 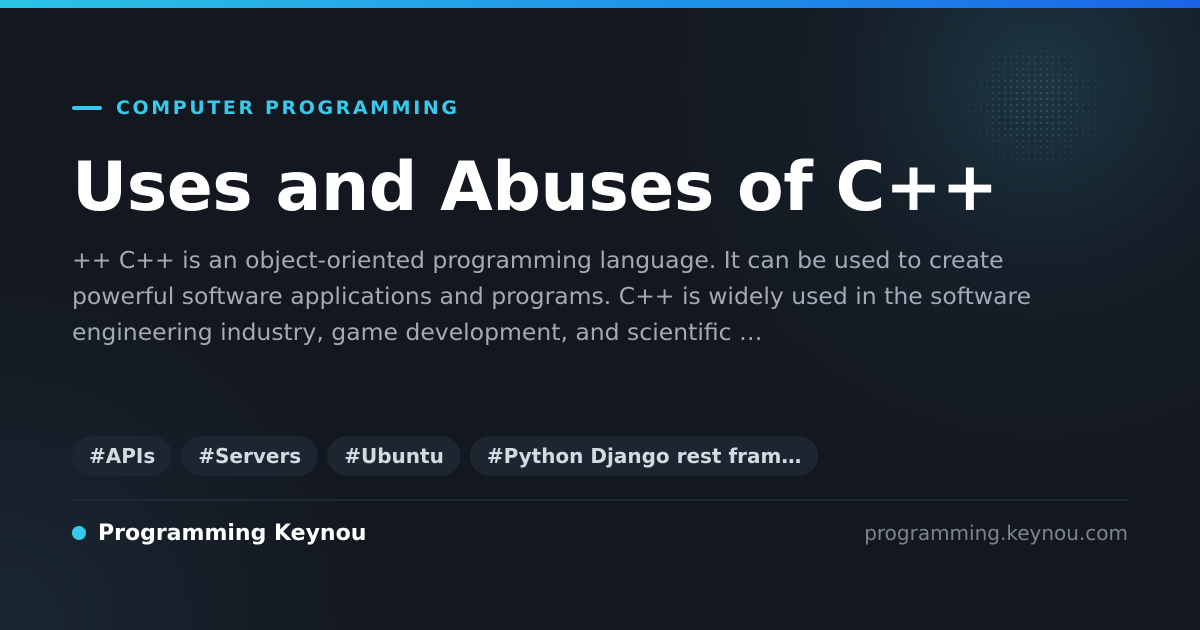 I want to click on tag-ubuntu: #Ubuntu, so click(x=394, y=456).